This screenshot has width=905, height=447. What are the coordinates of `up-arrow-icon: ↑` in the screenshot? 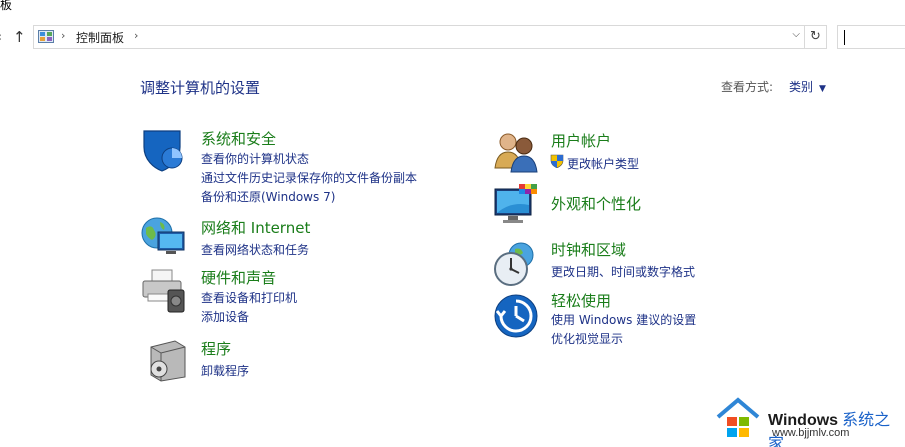 It's located at (19, 37).